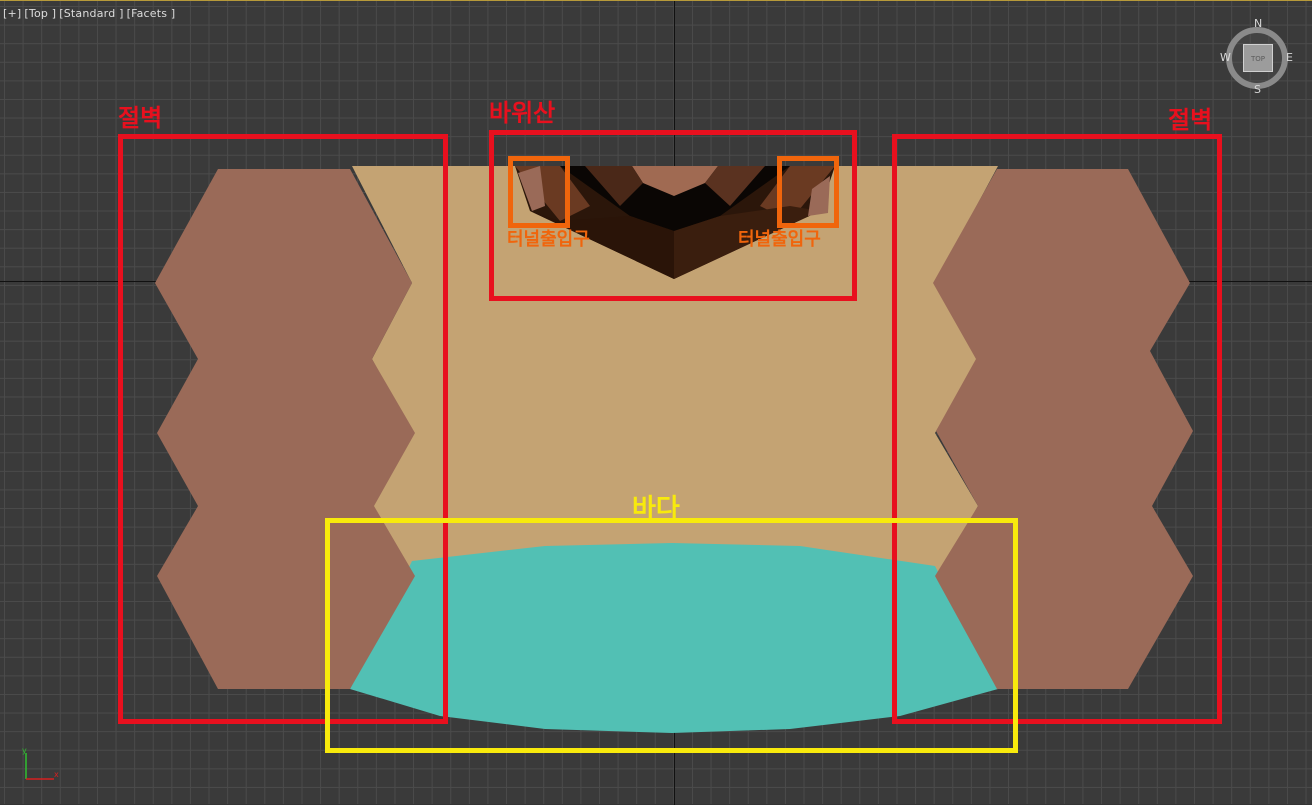 This screenshot has height=805, width=1312. I want to click on compass-west-label: W, so click(1225, 57).